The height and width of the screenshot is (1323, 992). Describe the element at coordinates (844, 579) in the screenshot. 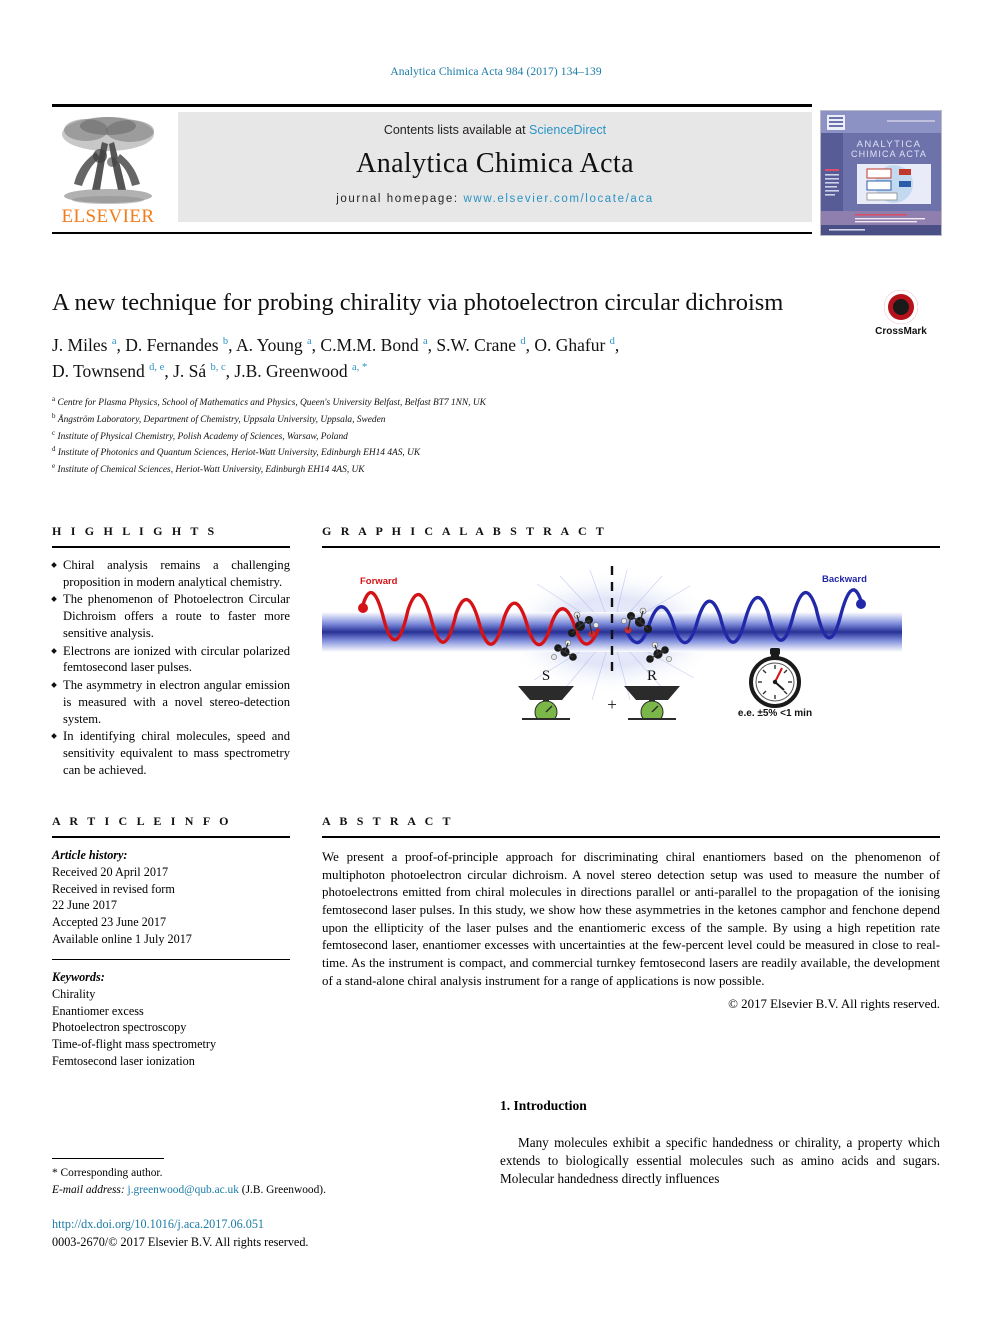

I see `label-backward: Backward` at that location.